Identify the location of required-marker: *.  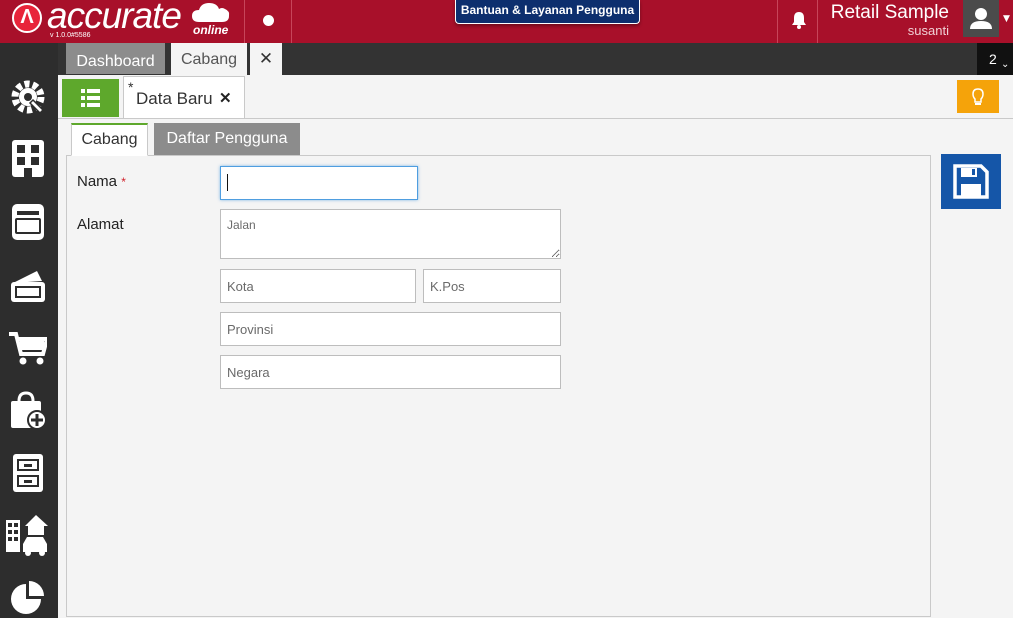
(123, 182).